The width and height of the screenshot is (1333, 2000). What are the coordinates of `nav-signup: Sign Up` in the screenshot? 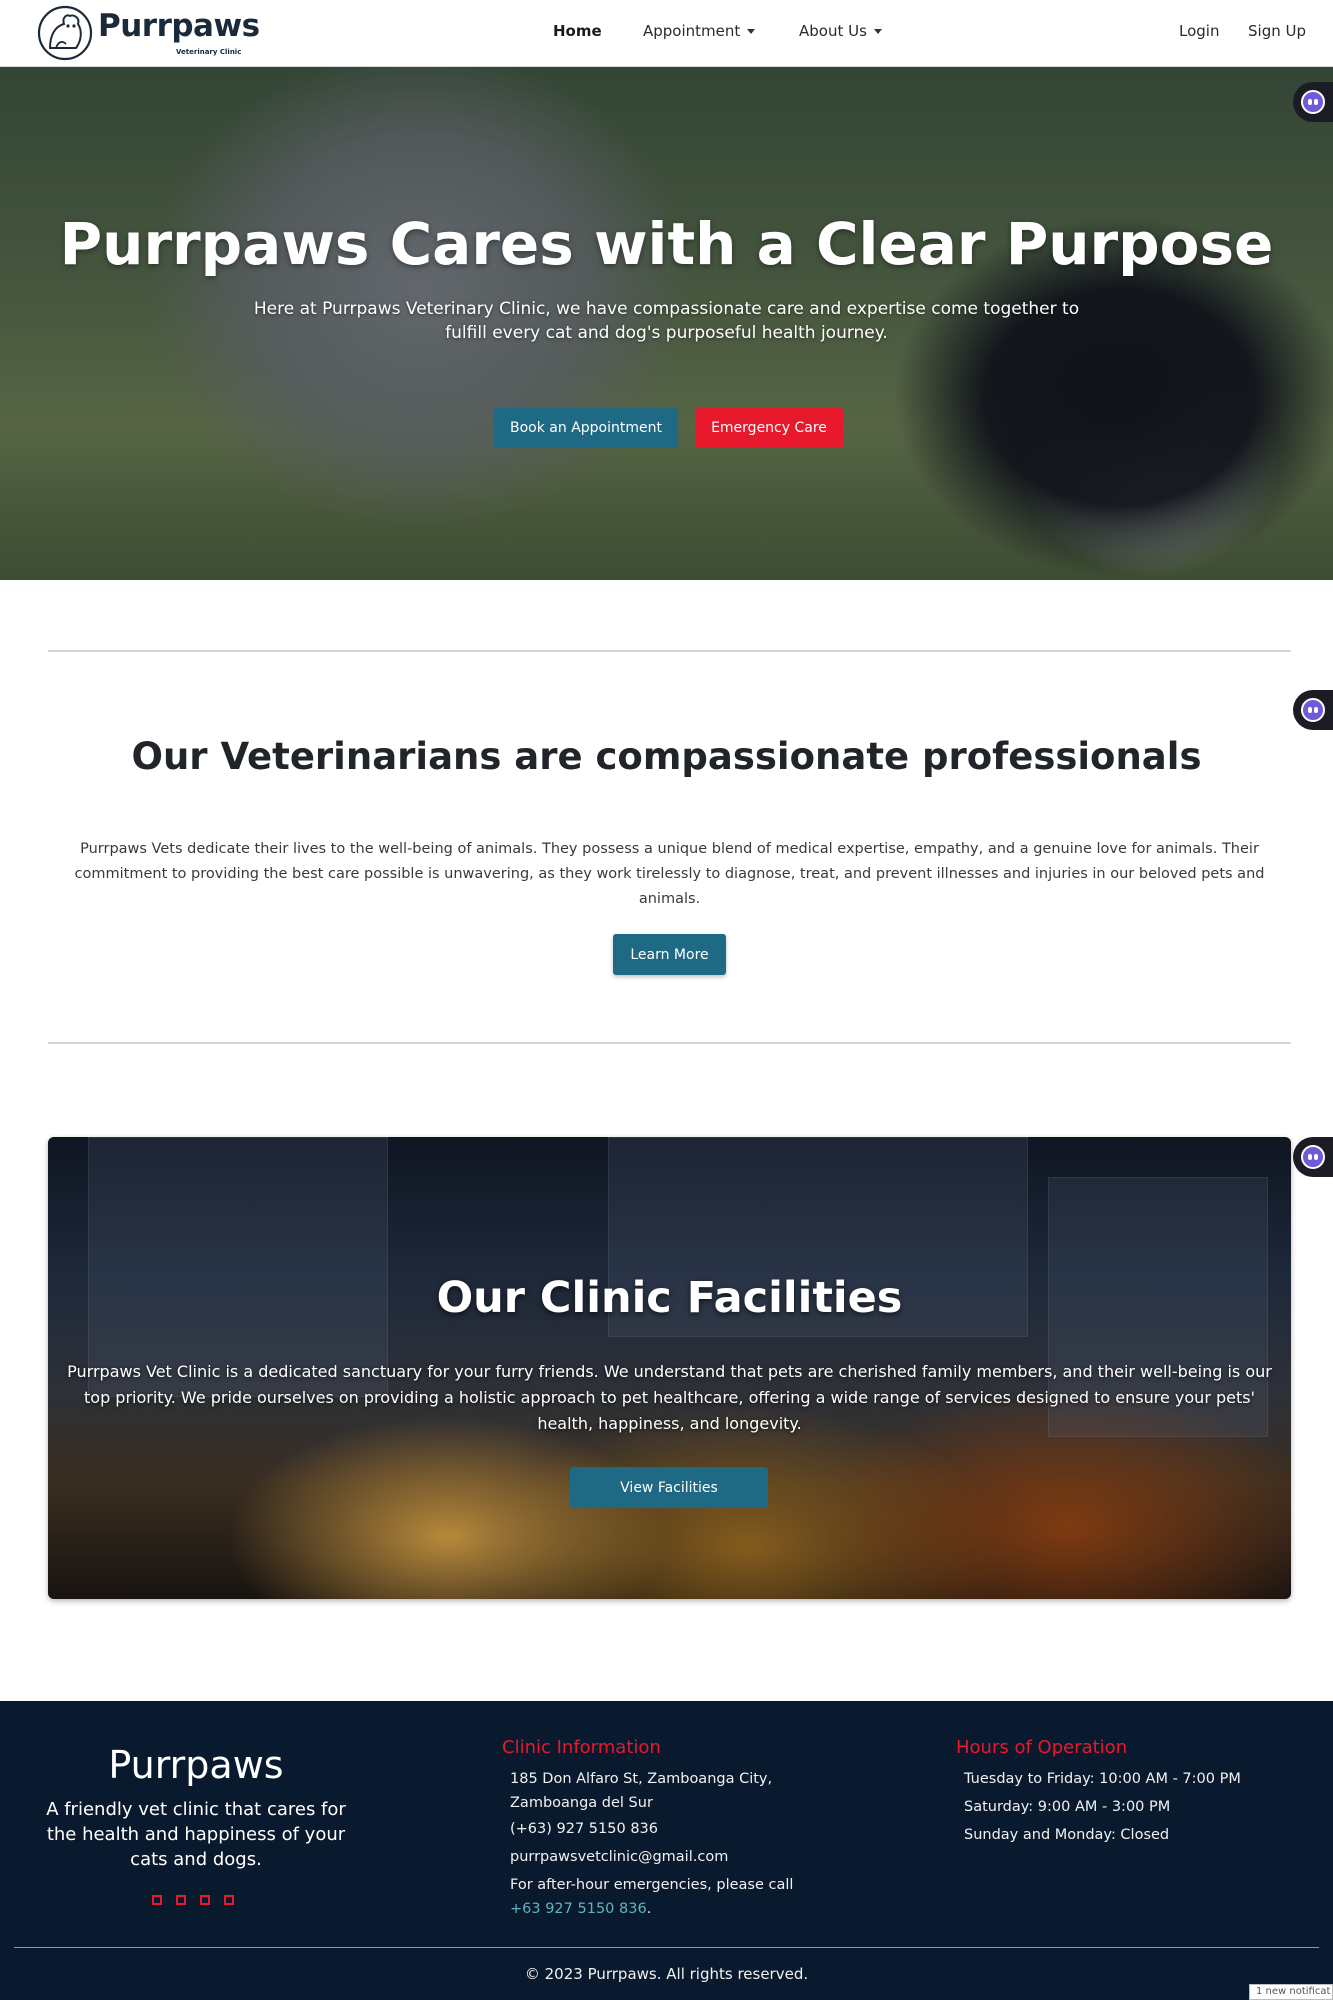 It's located at (1277, 31).